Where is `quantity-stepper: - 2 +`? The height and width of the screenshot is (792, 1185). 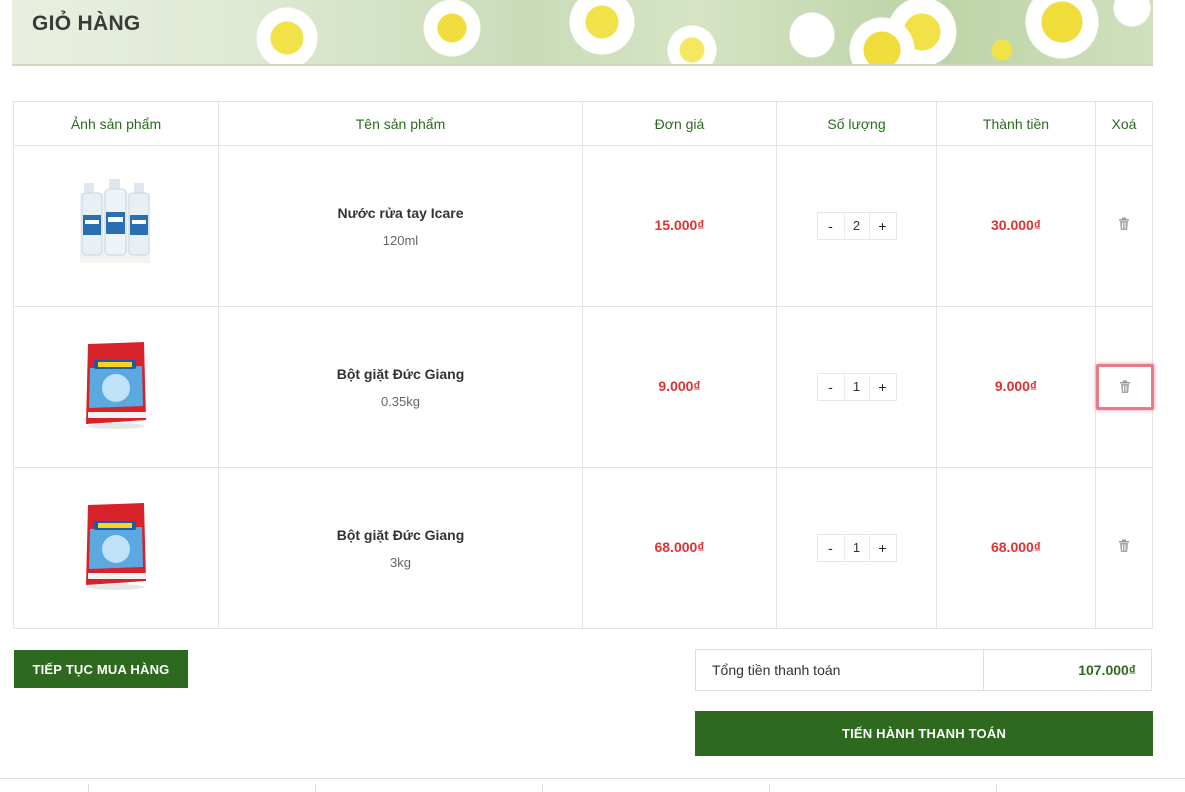
quantity-stepper: - 2 + is located at coordinates (856, 226).